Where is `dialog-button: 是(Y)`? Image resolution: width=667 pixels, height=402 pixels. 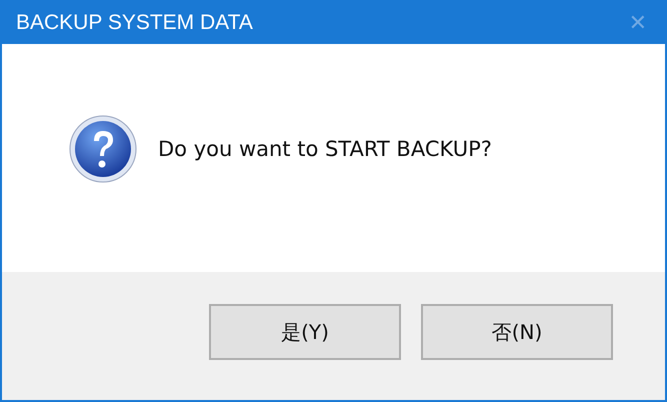 dialog-button: 是(Y) is located at coordinates (305, 332).